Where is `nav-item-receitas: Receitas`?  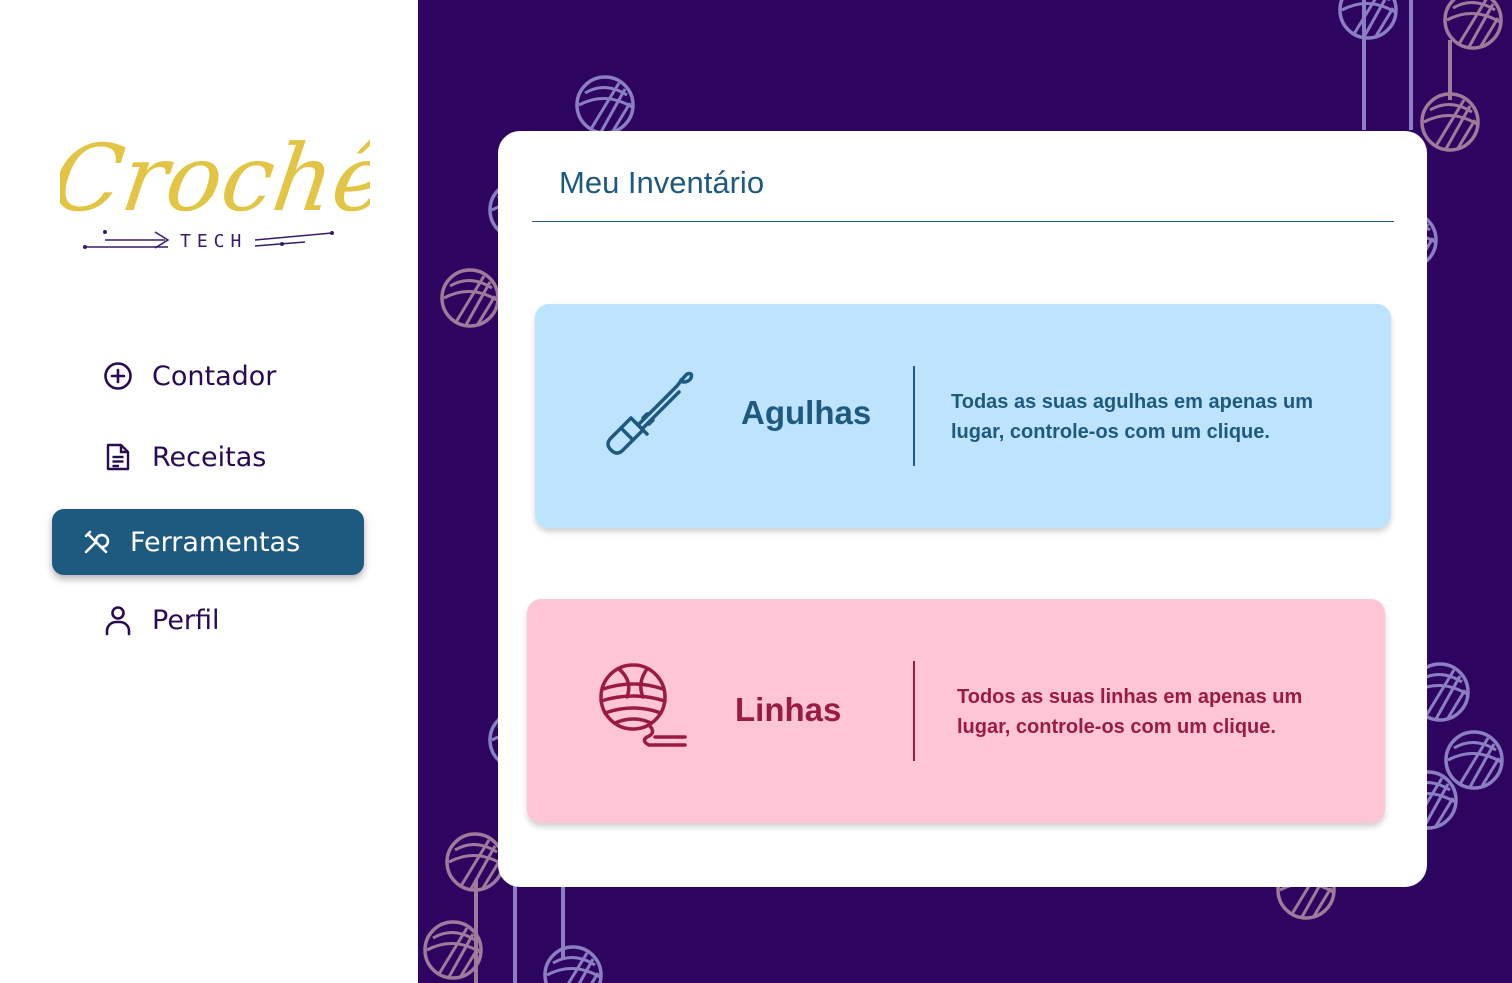
nav-item-receitas: Receitas is located at coordinates (208, 457).